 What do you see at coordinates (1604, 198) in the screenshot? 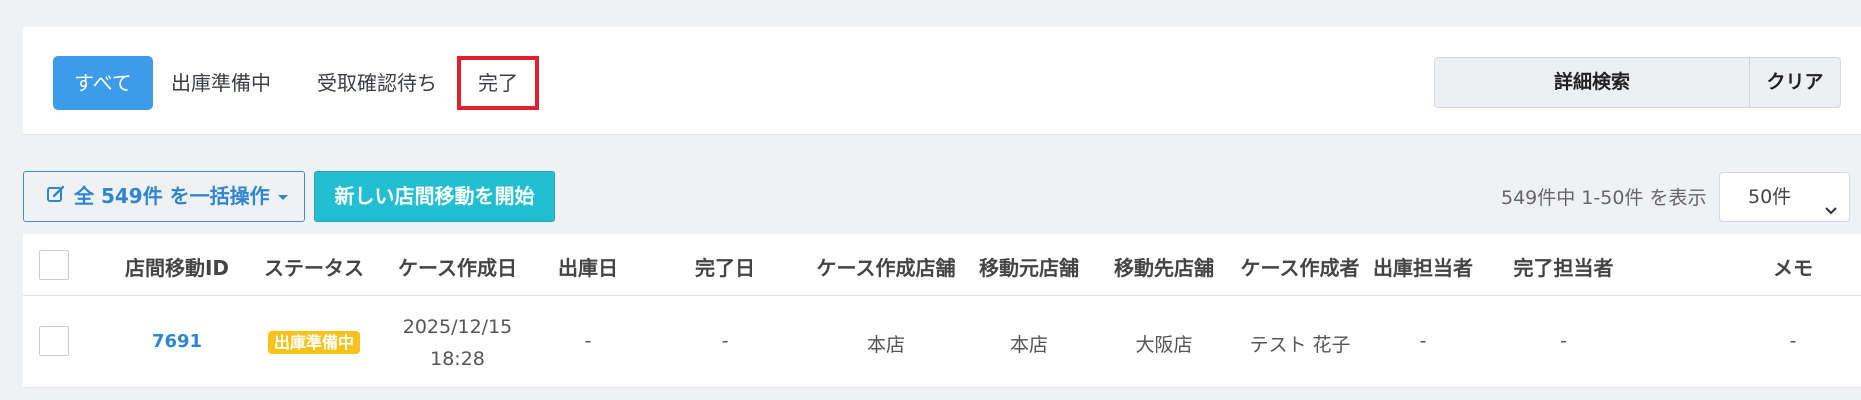
I see `result-count: 549件中 1-50件 を表示` at bounding box center [1604, 198].